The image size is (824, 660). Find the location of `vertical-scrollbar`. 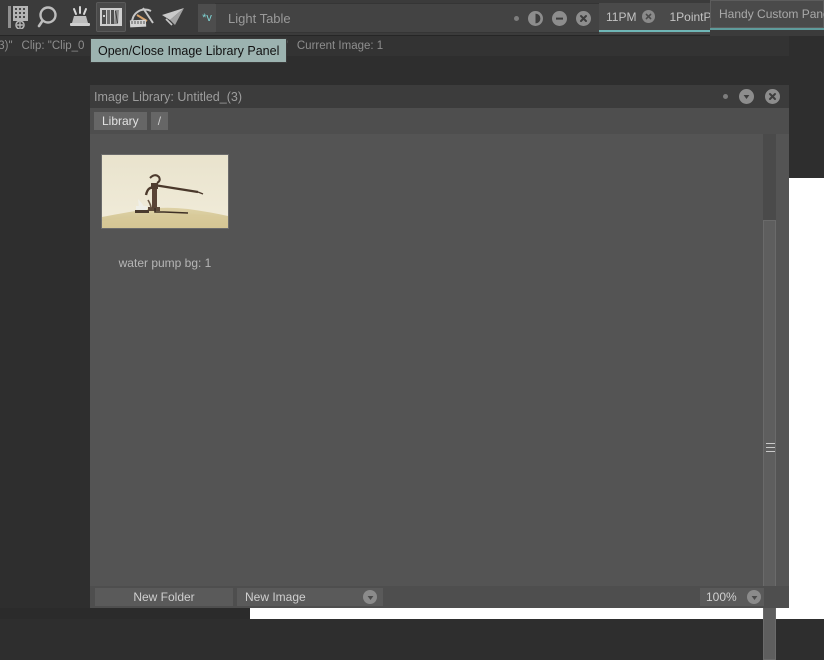

vertical-scrollbar is located at coordinates (769, 397).